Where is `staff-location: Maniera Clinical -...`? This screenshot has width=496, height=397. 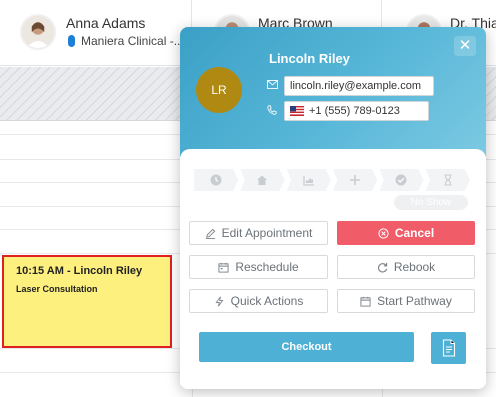
staff-location: Maniera Clinical -... is located at coordinates (126, 41).